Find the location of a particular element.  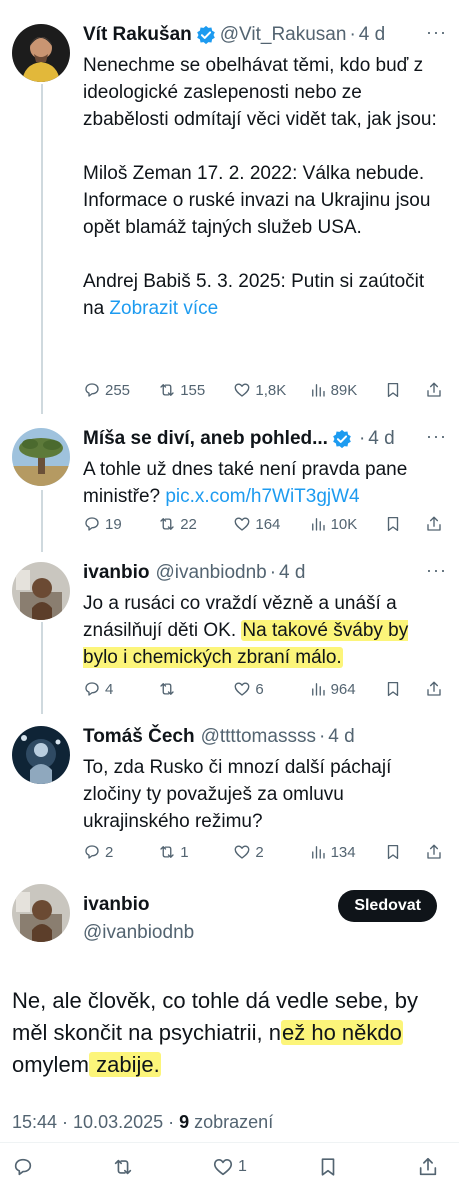

views-button: 89K is located at coordinates (337, 390).